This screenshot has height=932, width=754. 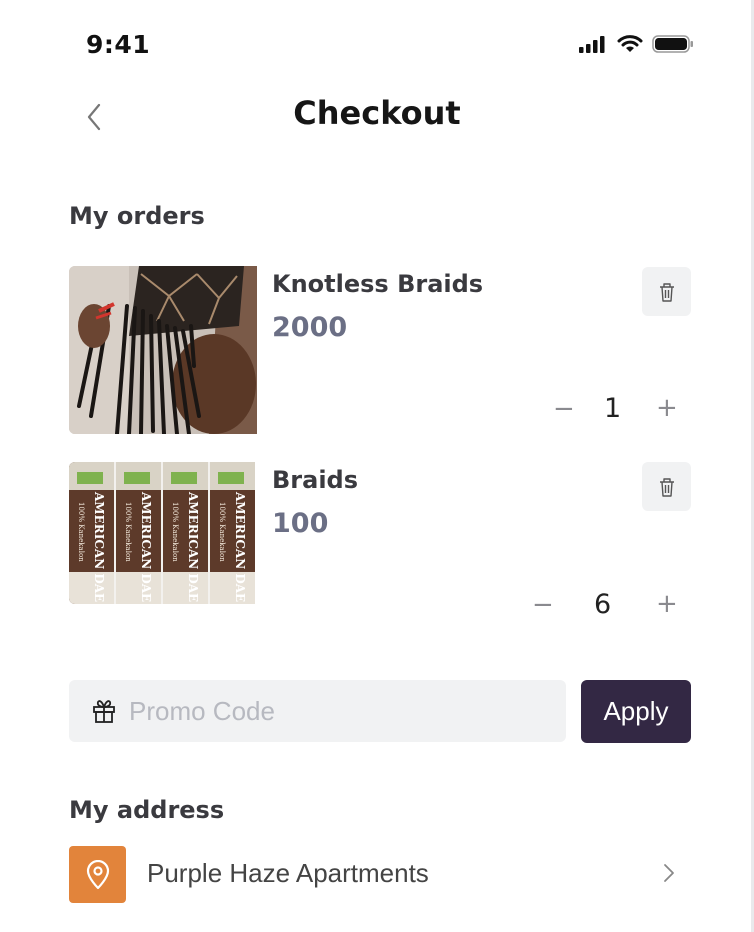 What do you see at coordinates (104, 711) in the screenshot?
I see `gift-icon` at bounding box center [104, 711].